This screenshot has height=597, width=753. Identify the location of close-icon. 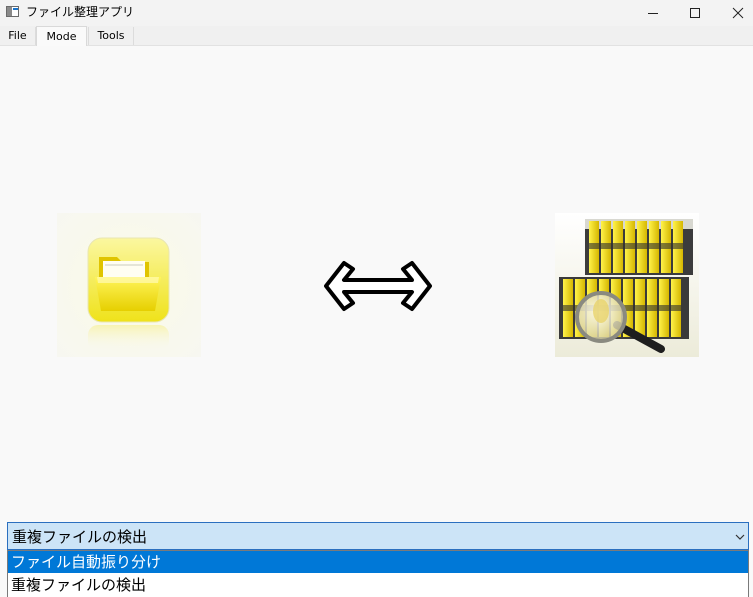
(738, 13).